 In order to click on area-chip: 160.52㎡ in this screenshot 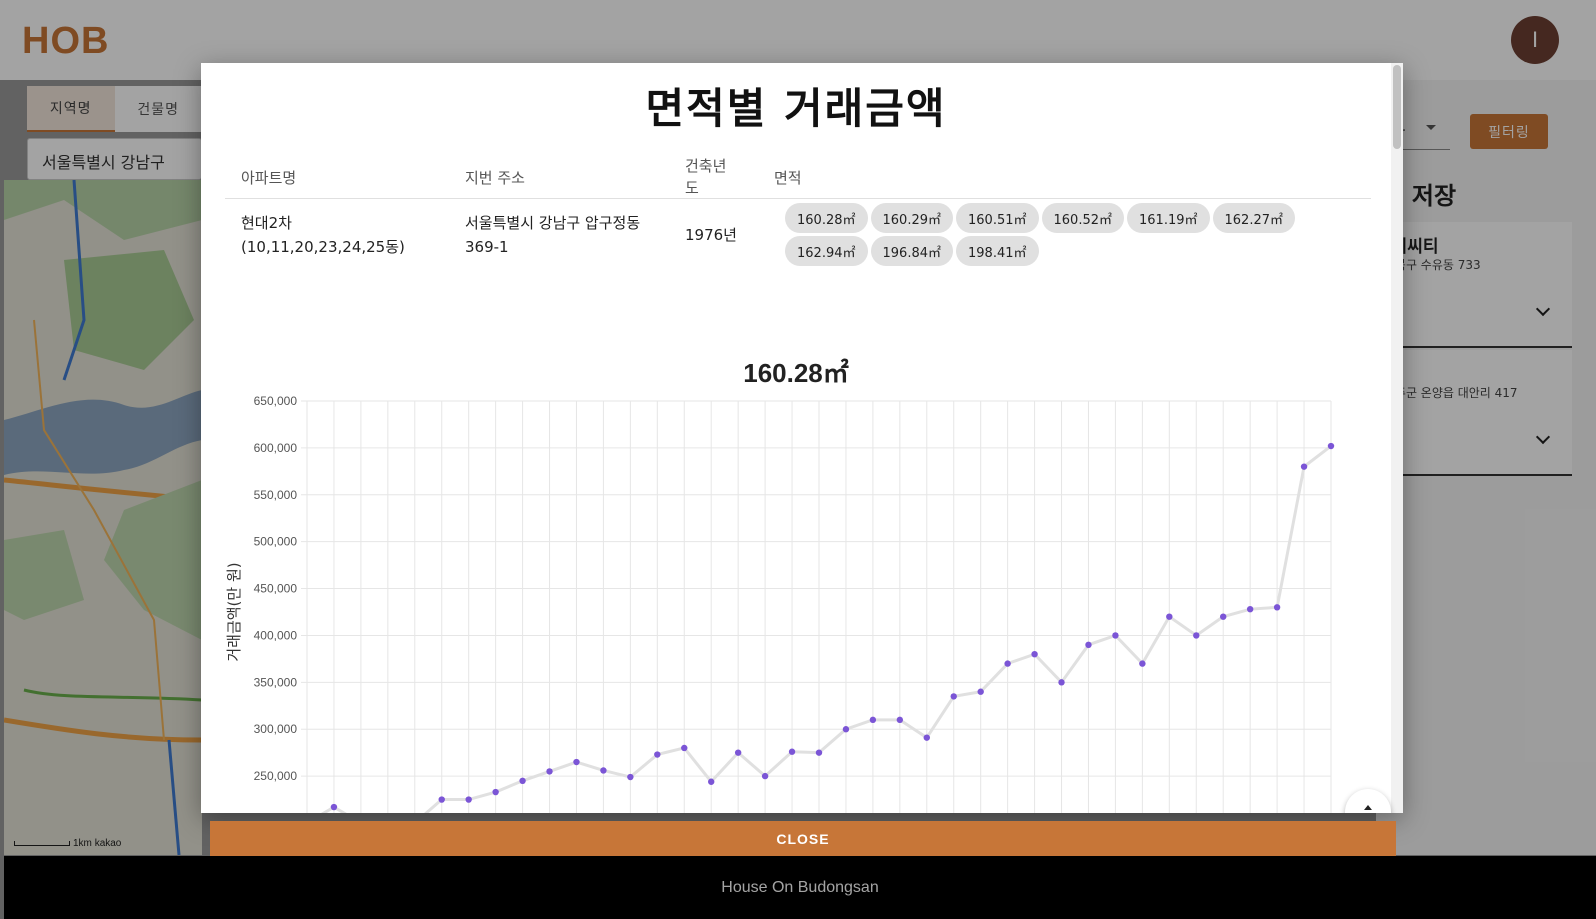, I will do `click(1082, 218)`.